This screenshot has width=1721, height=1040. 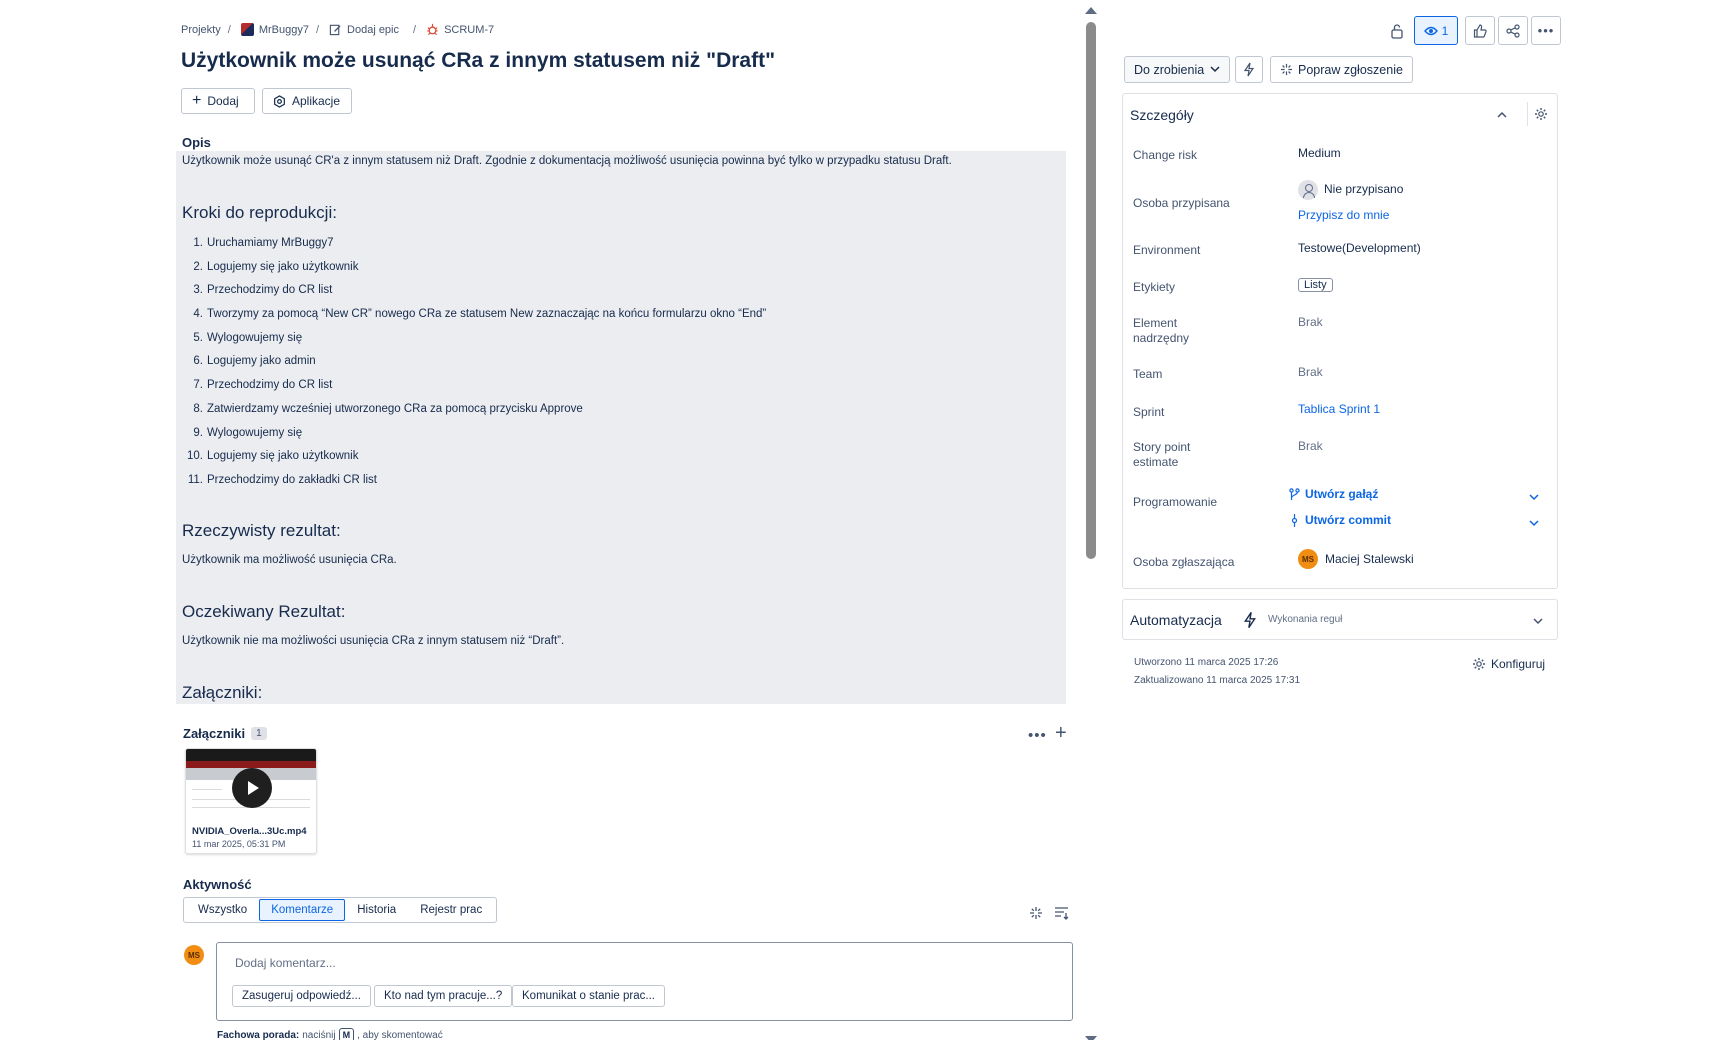 I want to click on parent-label: Element nadrzędny, so click(x=1161, y=330).